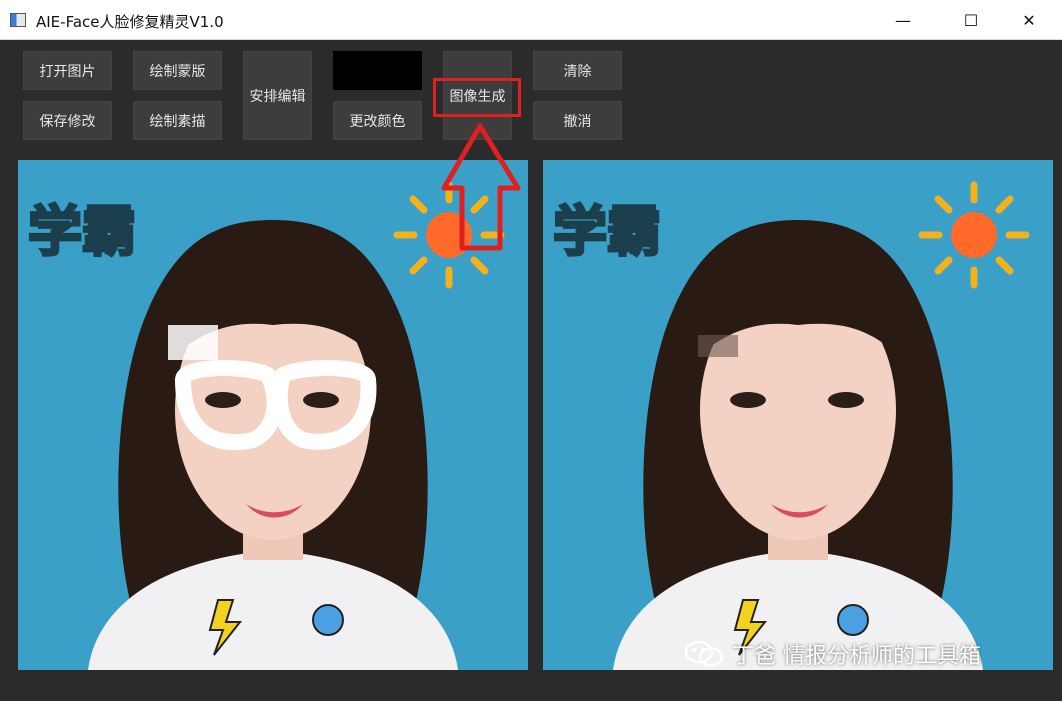 This screenshot has width=1062, height=701. What do you see at coordinates (577, 120) in the screenshot?
I see `undo-button: 撤消` at bounding box center [577, 120].